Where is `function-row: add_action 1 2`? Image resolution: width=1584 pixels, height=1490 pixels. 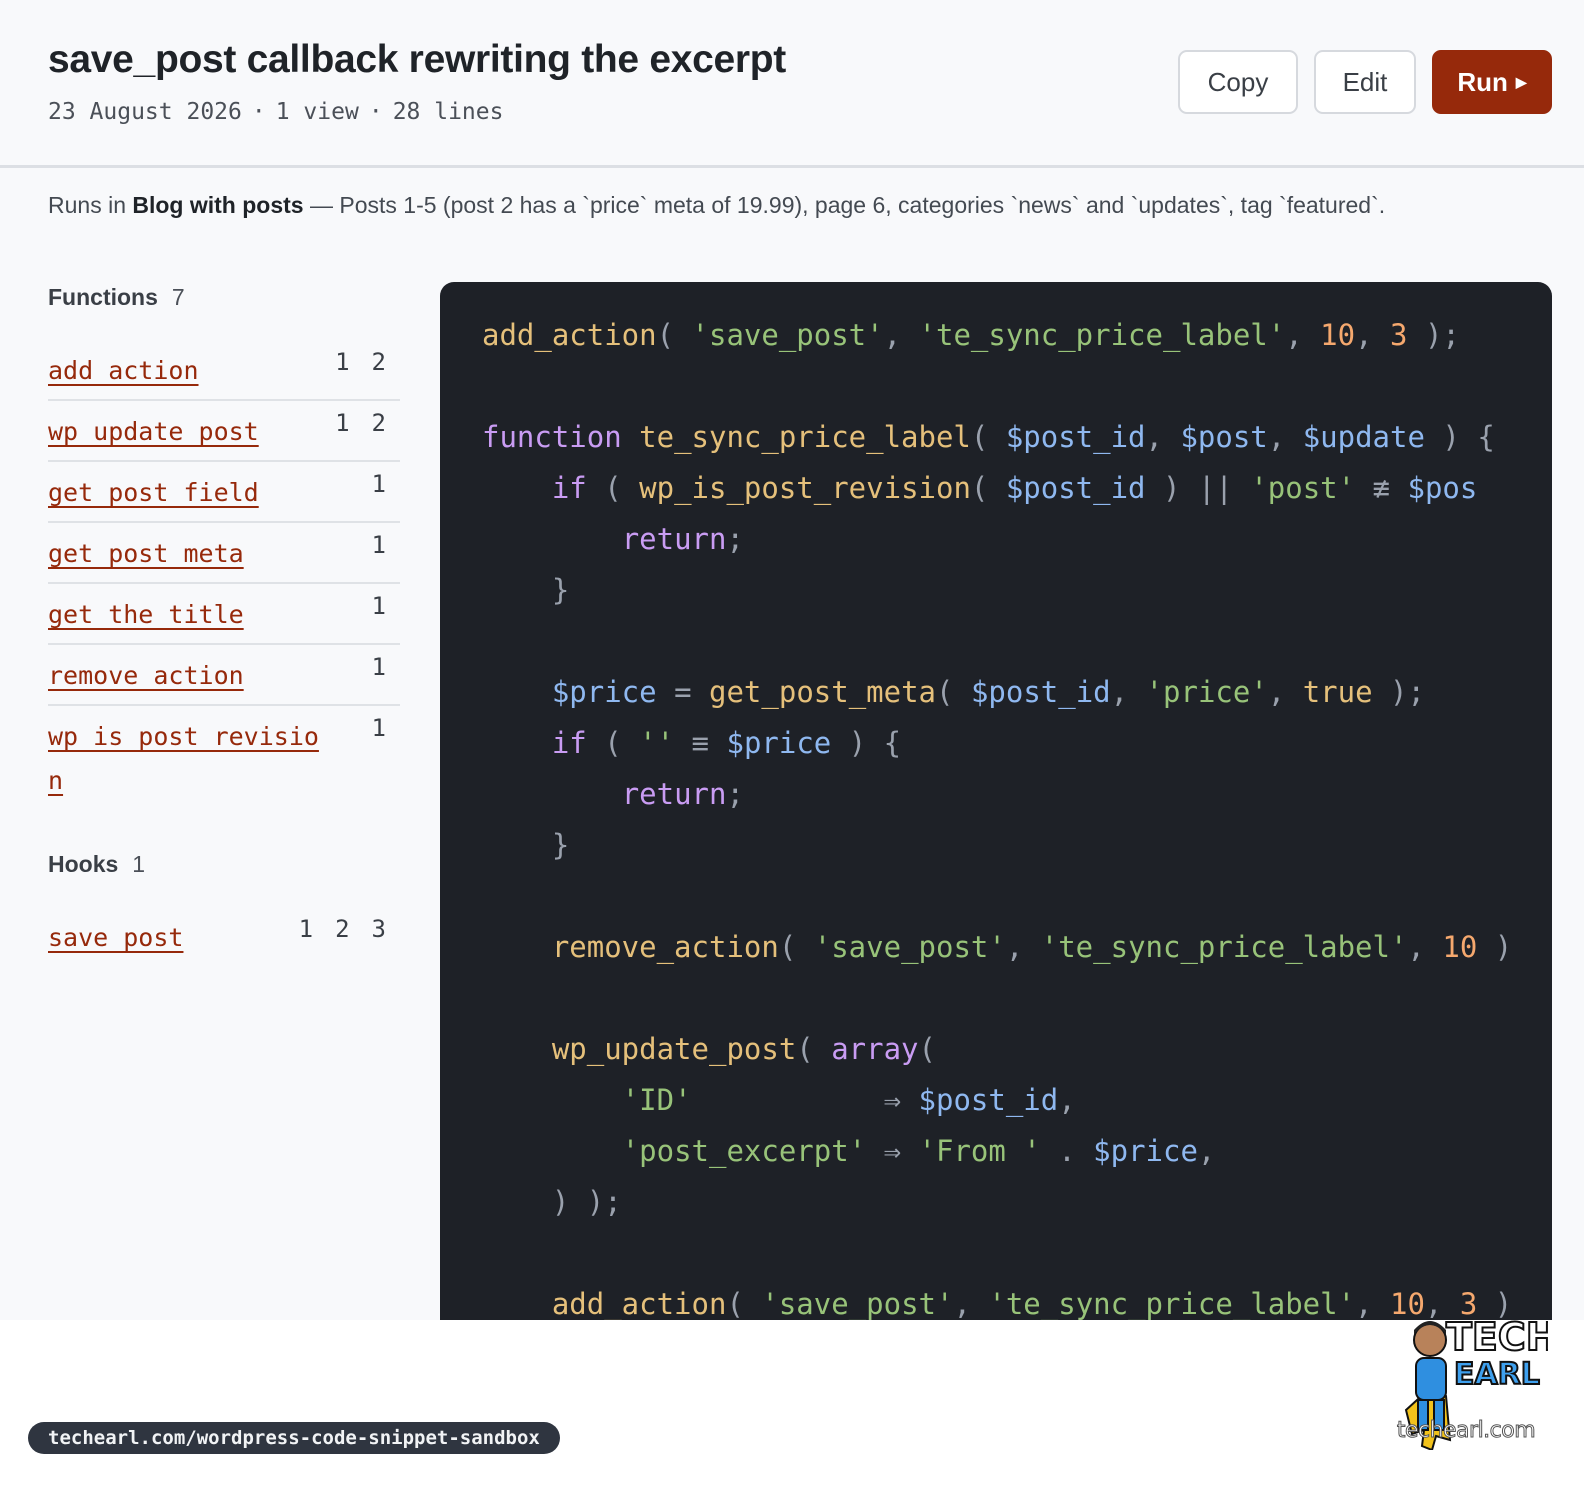
function-row: add_action 1 2 is located at coordinates (224, 370).